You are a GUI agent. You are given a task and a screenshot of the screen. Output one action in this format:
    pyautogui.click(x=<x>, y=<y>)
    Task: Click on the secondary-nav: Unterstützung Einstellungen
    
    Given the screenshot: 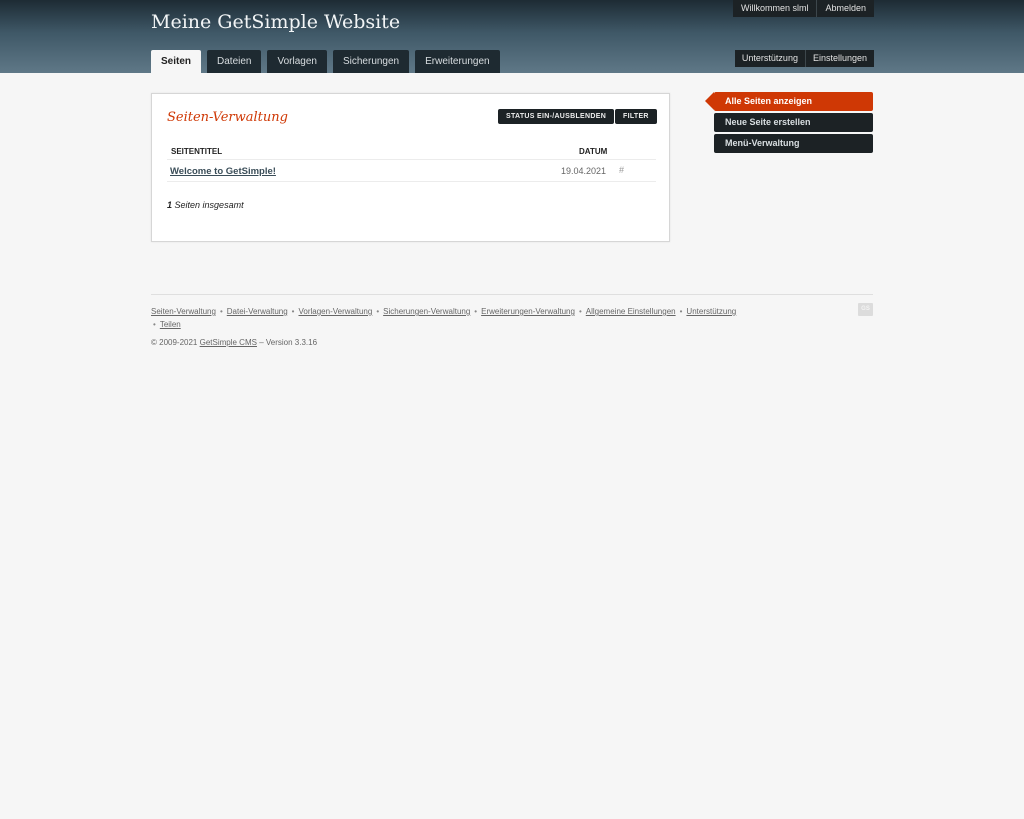 What is the action you would take?
    pyautogui.click(x=804, y=58)
    